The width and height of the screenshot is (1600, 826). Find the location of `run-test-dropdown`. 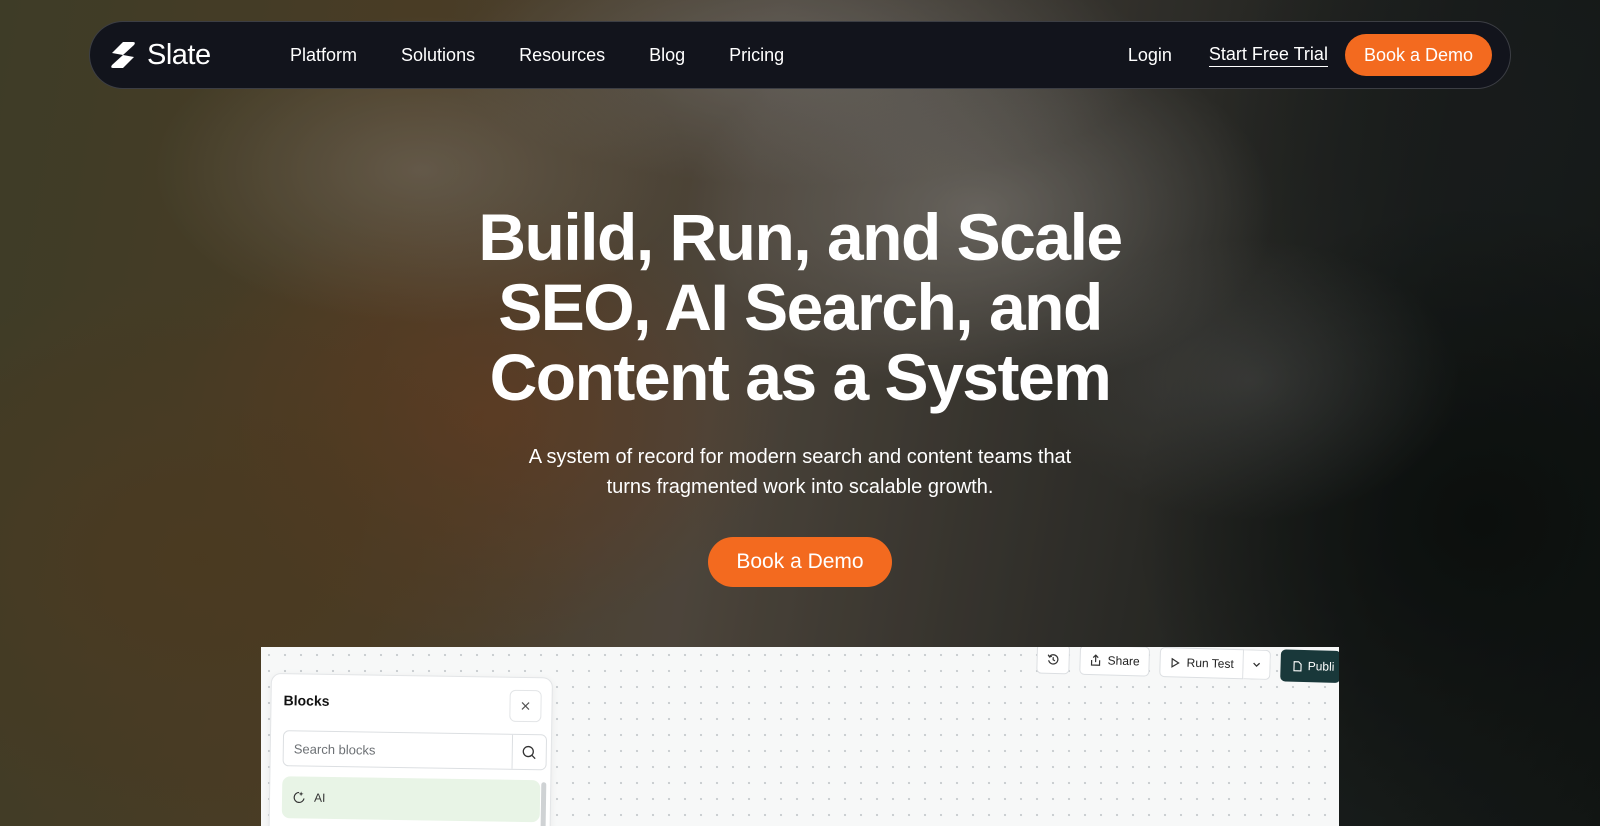

run-test-dropdown is located at coordinates (1257, 665).